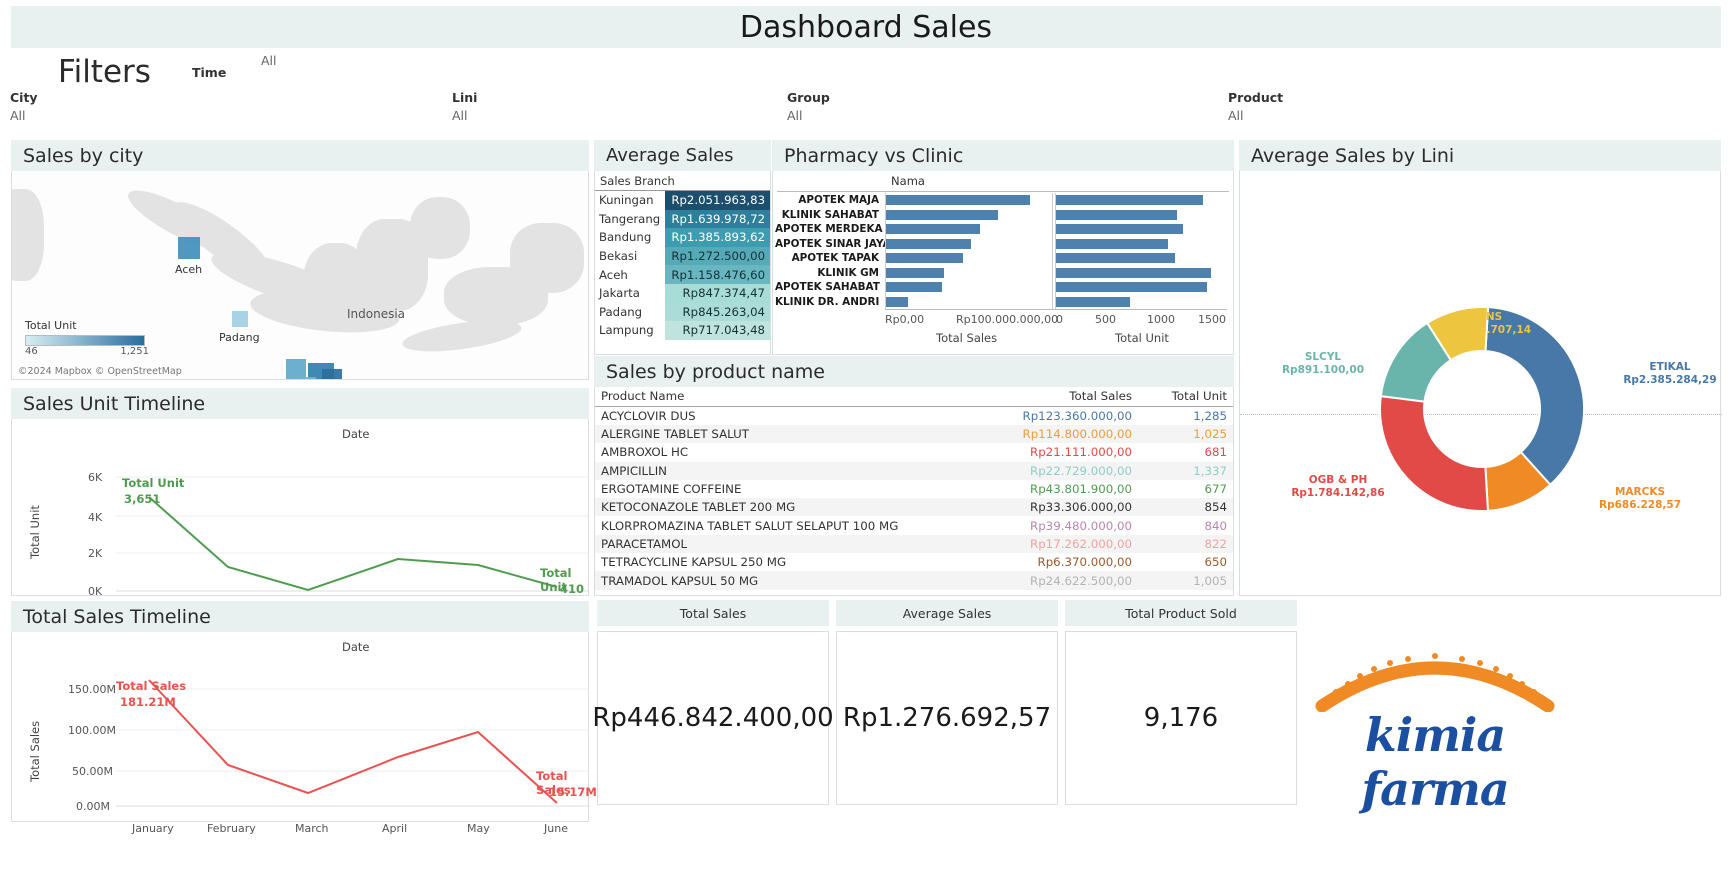 The width and height of the screenshot is (1732, 895). What do you see at coordinates (1490, 330) in the screenshot?
I see `donut-label-value: Rp636.707,14` at bounding box center [1490, 330].